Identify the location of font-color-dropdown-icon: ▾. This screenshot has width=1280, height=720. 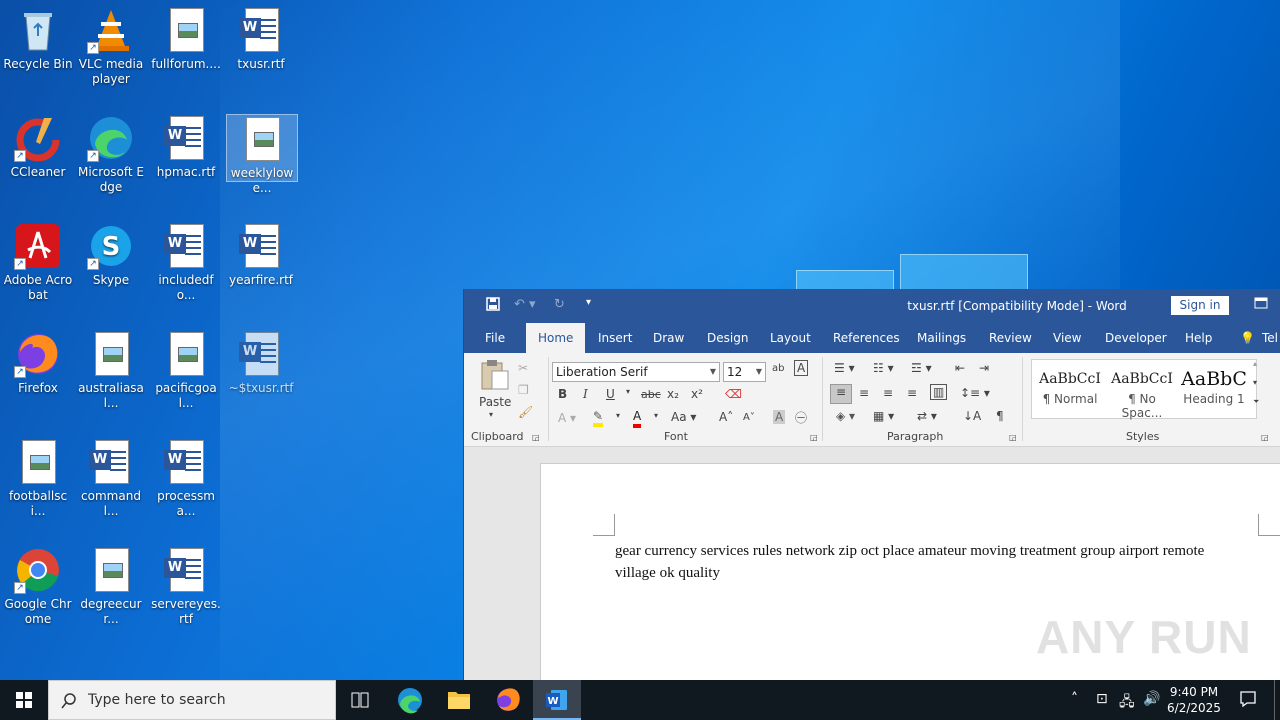
(656, 415).